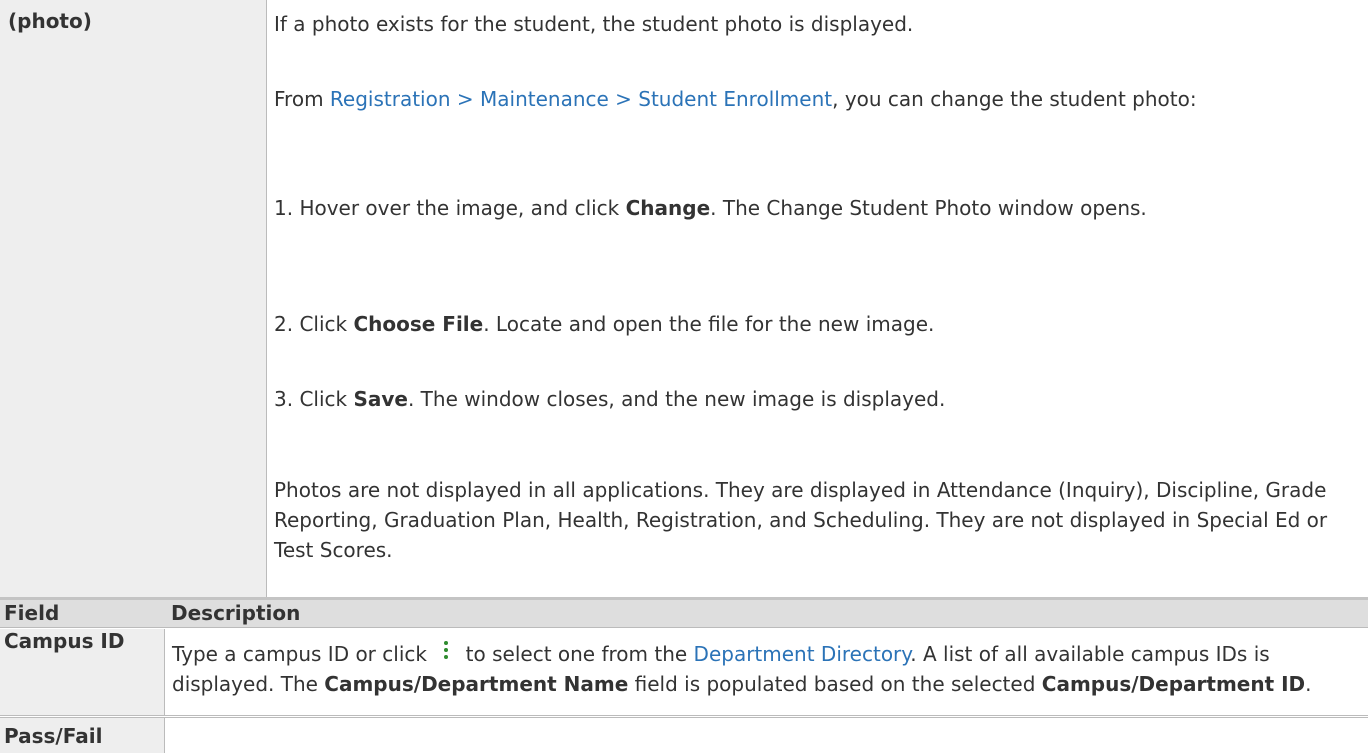 The width and height of the screenshot is (1368, 753). Describe the element at coordinates (446, 651) in the screenshot. I see `vertical-ellipsis-icon` at that location.